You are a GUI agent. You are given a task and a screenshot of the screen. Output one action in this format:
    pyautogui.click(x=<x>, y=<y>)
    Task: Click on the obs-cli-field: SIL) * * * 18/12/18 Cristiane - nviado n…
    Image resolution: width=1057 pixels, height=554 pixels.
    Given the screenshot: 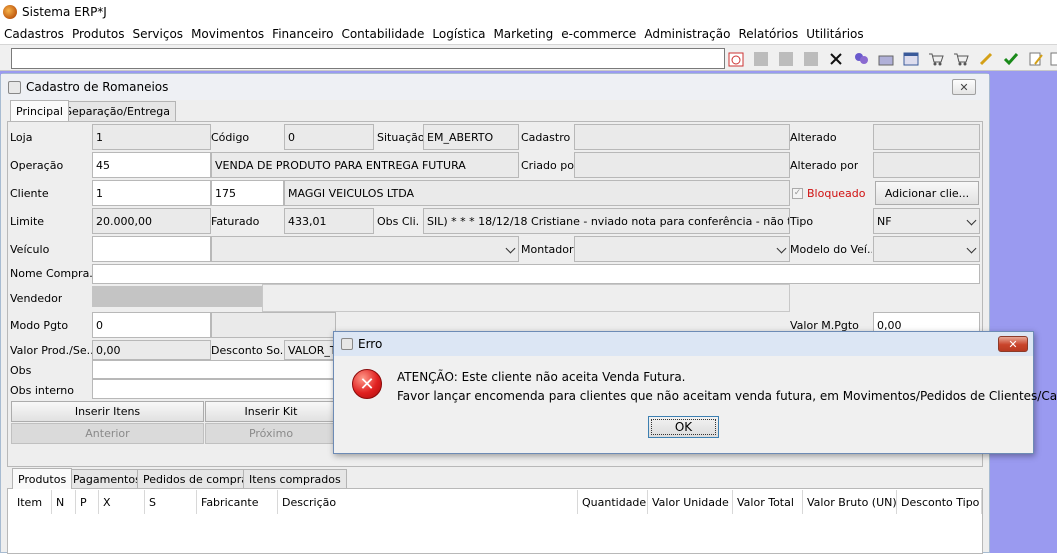 What is the action you would take?
    pyautogui.click(x=606, y=221)
    